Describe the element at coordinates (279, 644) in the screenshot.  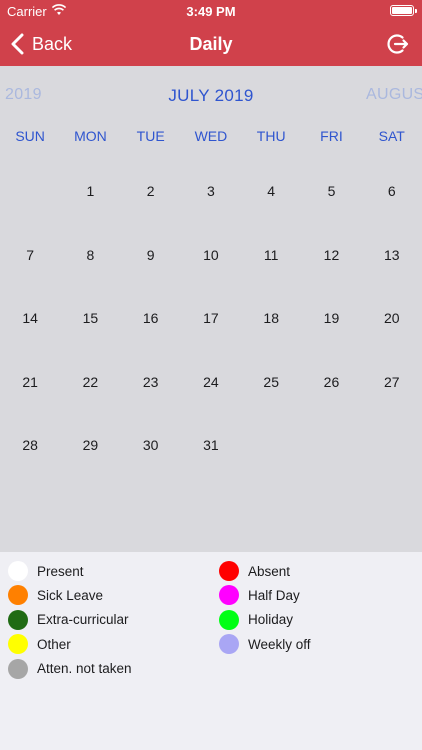
I see `legend-label: Weekly off` at that location.